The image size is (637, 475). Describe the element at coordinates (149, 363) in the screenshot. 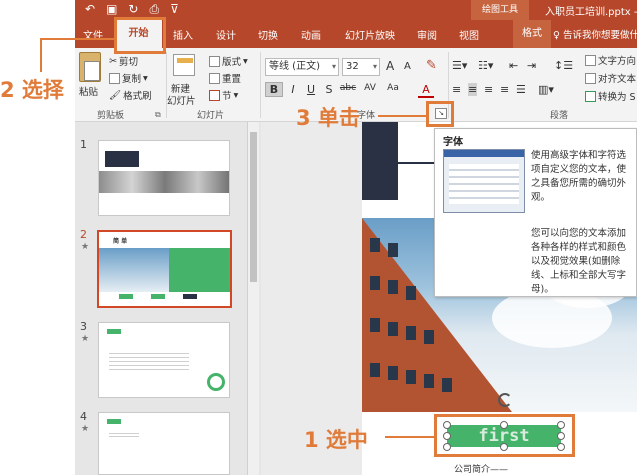

I see `thumb-text-lines` at that location.